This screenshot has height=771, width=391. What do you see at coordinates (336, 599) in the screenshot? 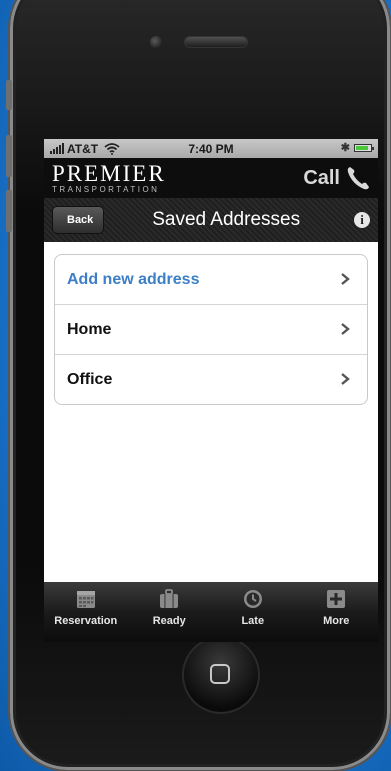
I see `plus-icon` at bounding box center [336, 599].